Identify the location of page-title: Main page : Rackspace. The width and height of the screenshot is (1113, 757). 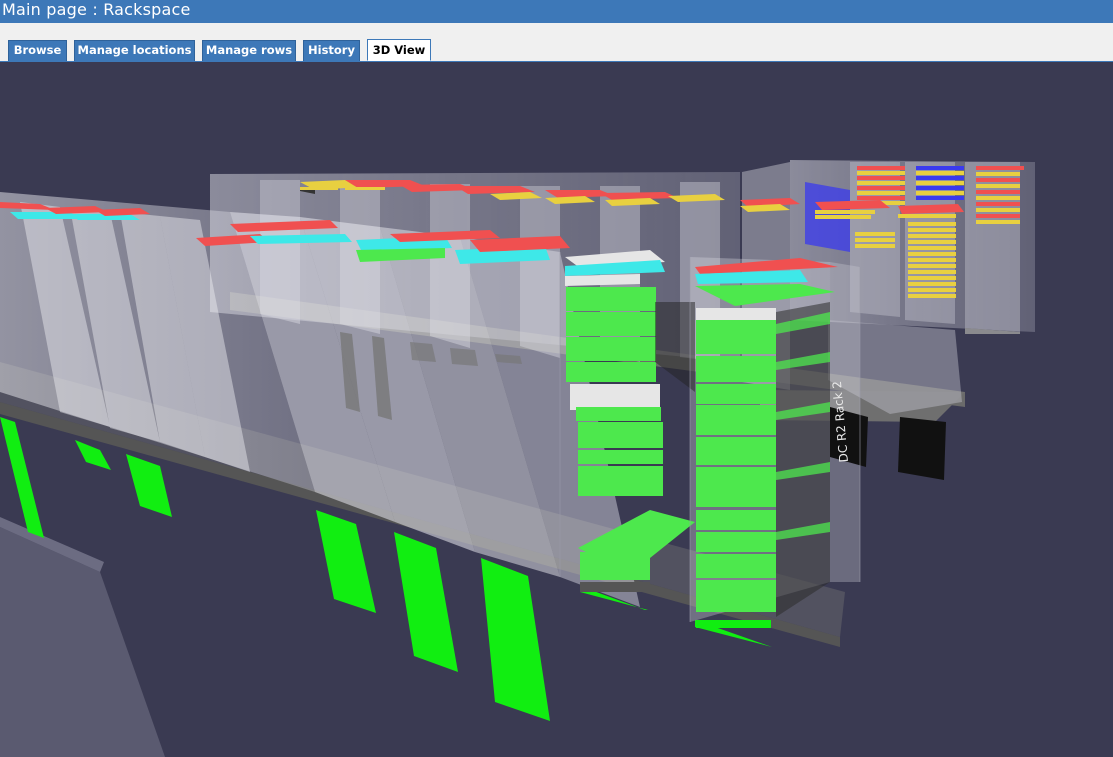
(96, 9).